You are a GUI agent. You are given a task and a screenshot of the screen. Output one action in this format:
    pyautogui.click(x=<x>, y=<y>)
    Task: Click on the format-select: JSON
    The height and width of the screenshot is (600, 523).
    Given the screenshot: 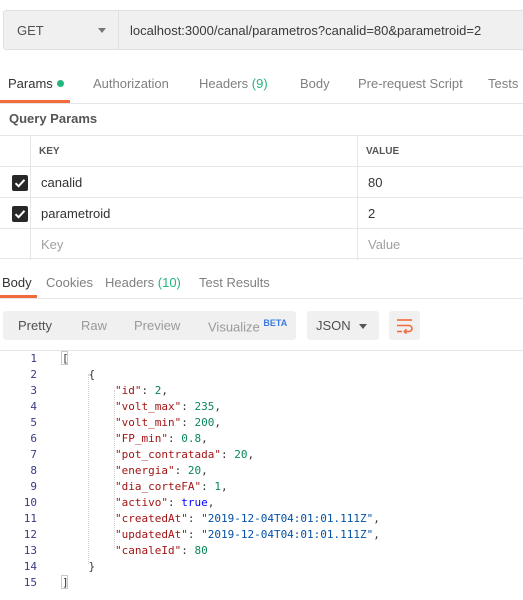 What is the action you would take?
    pyautogui.click(x=343, y=325)
    